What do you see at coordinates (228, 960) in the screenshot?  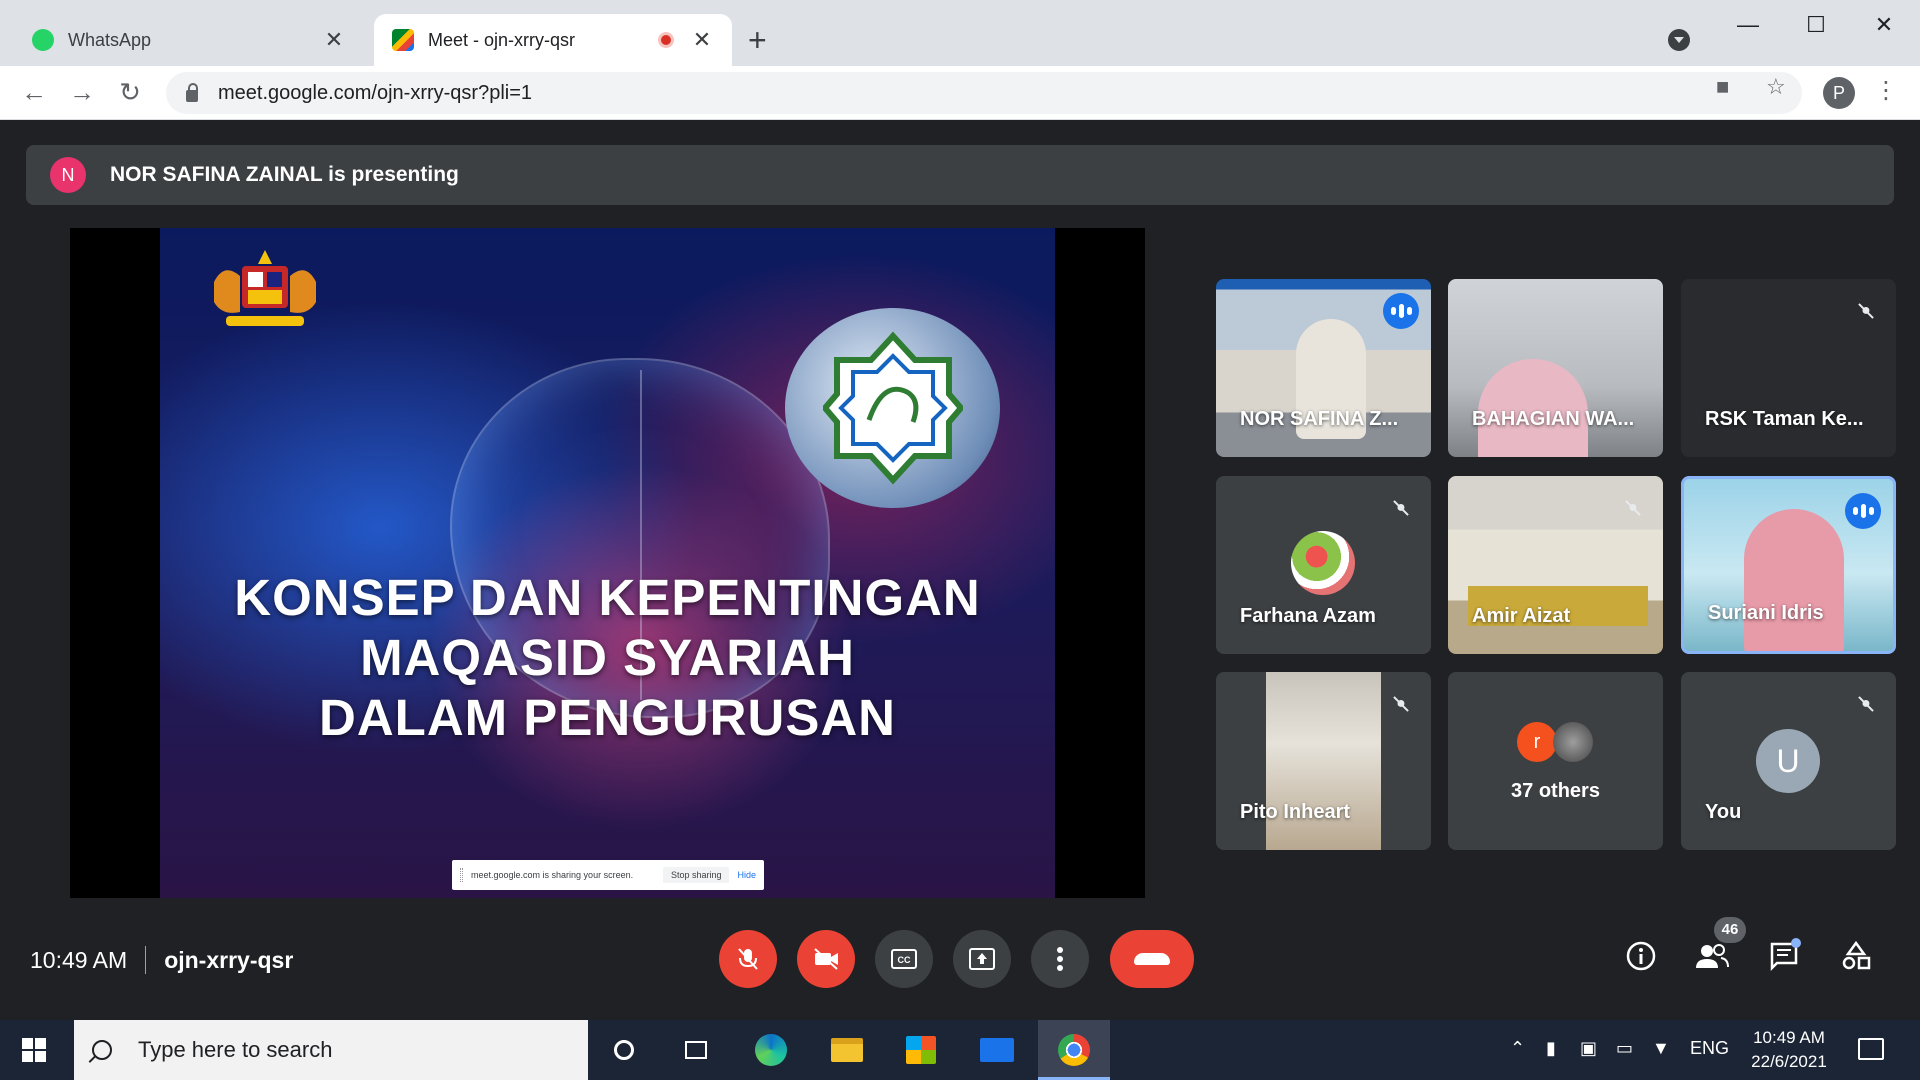 I see `meeting-code: ojn-xrry-qsr` at bounding box center [228, 960].